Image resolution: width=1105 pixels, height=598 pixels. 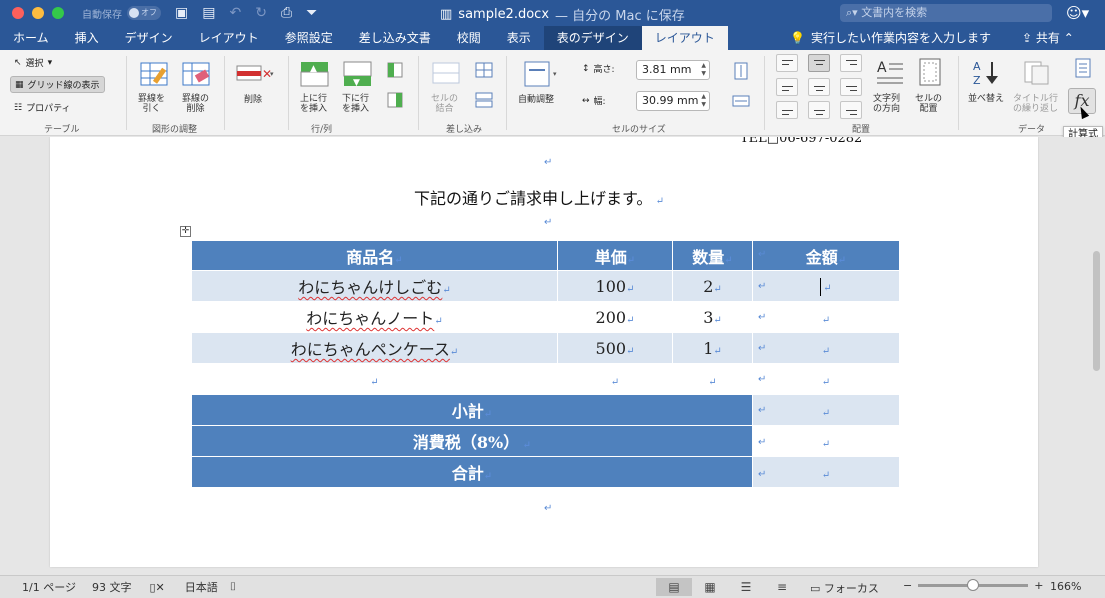 I want to click on align-bottom-right-button, so click(x=851, y=110).